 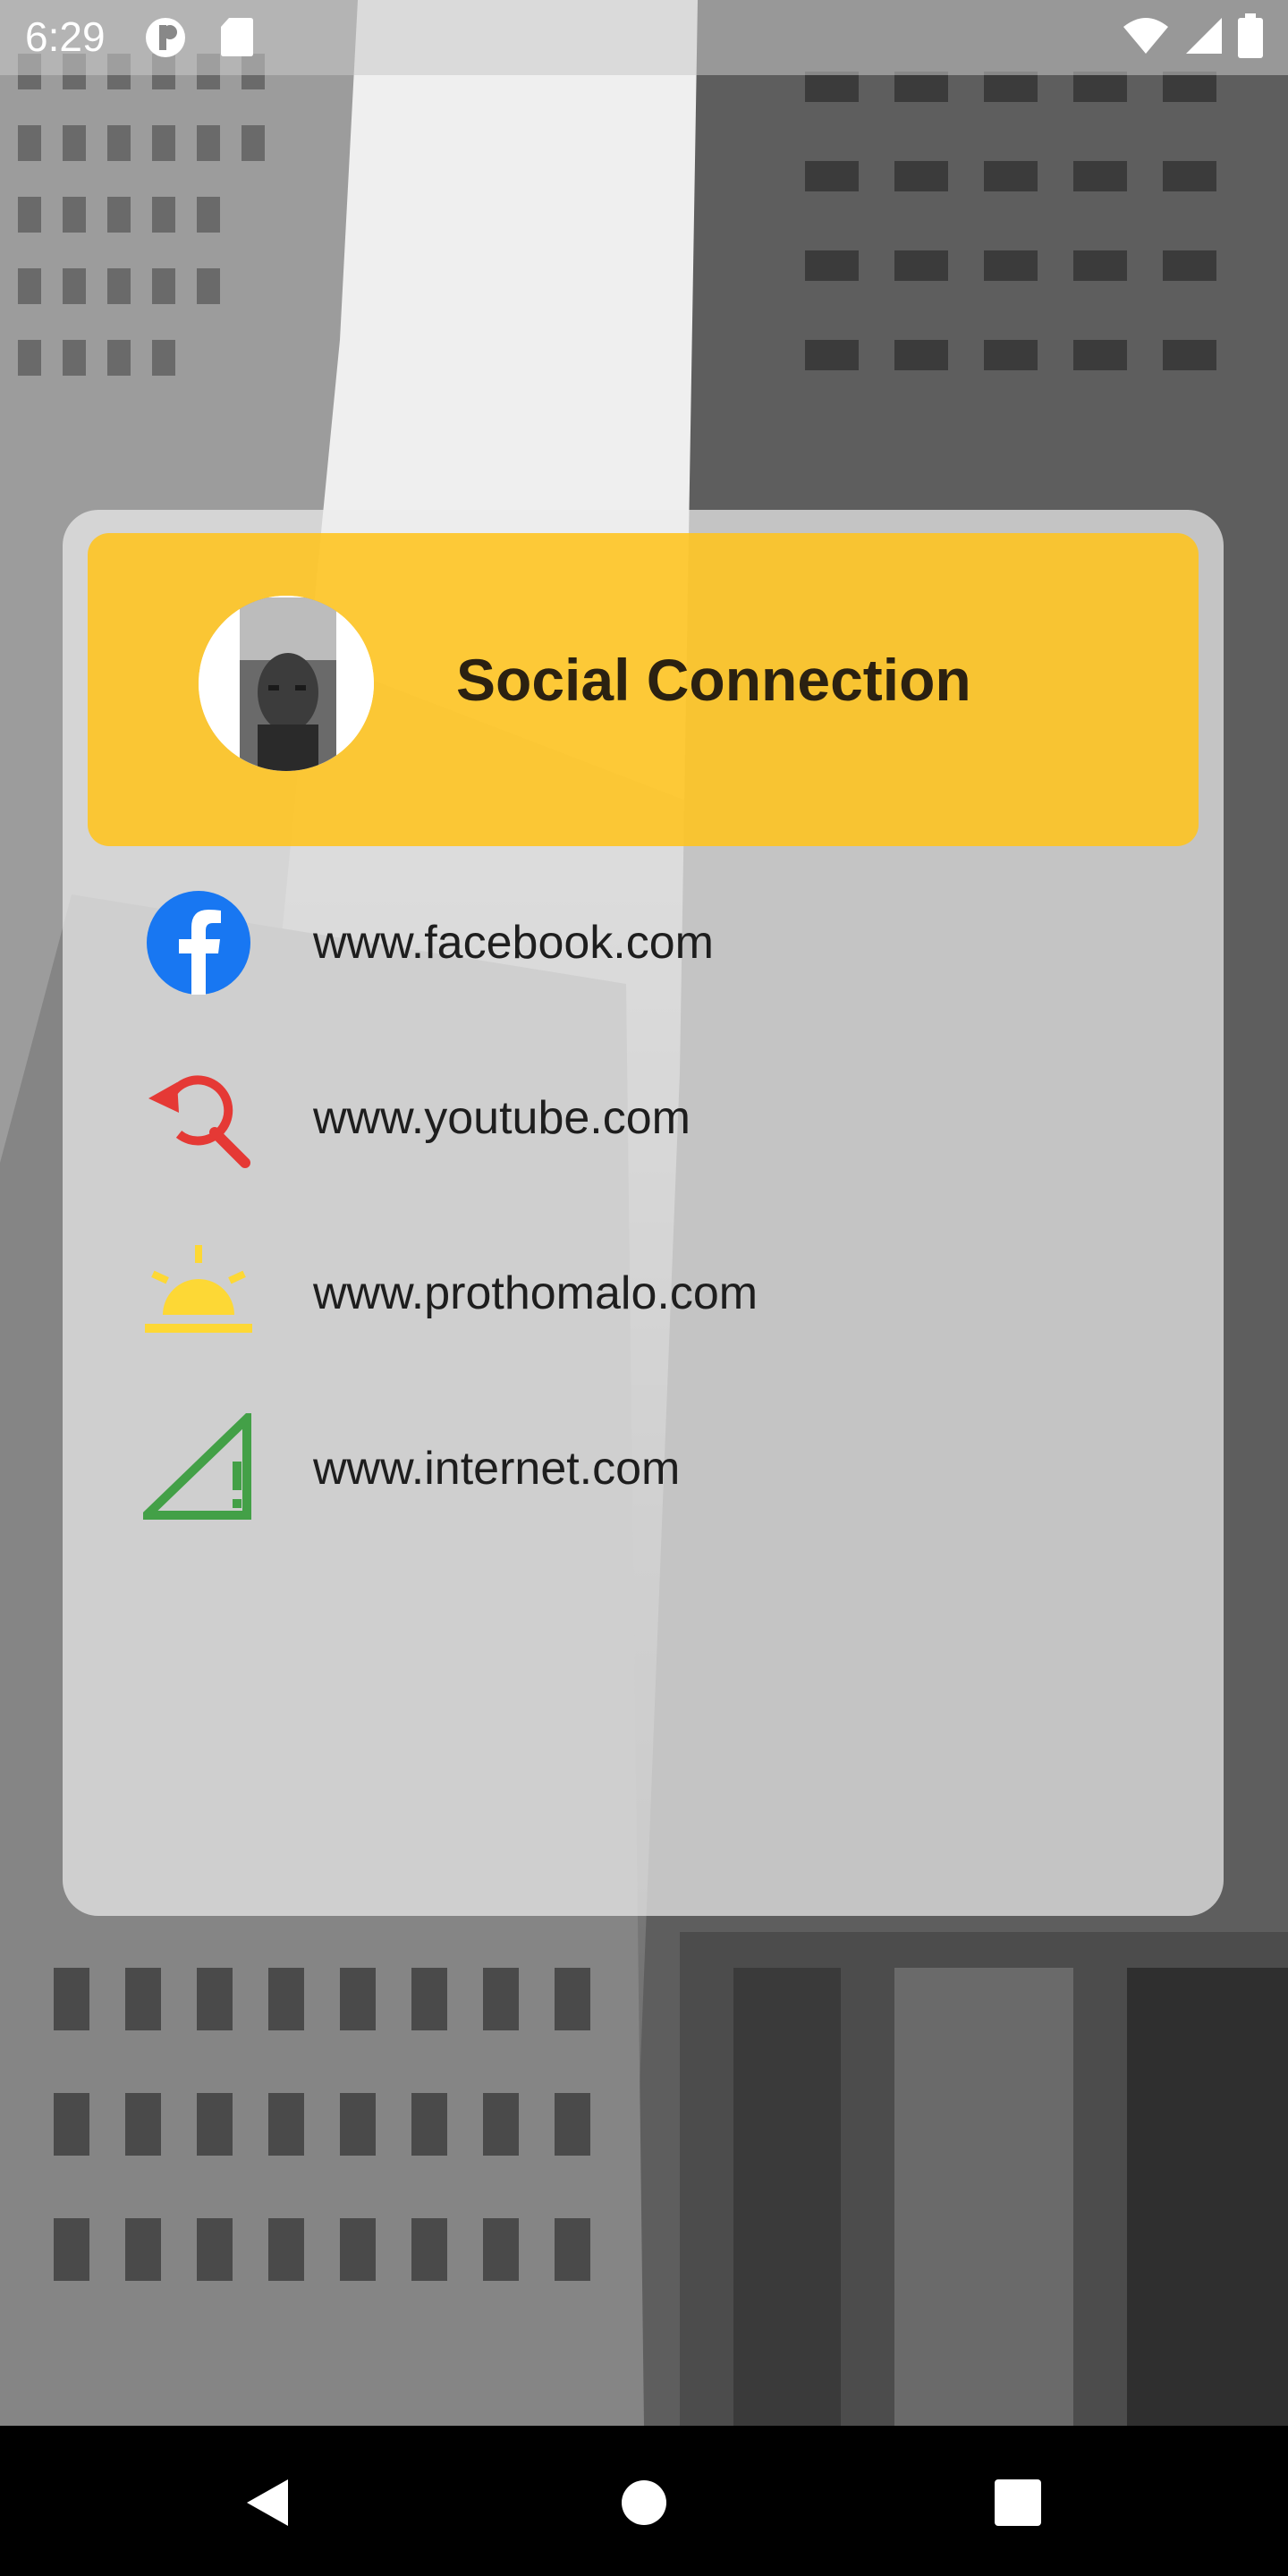 I want to click on page-title: Social Connection, so click(x=713, y=680).